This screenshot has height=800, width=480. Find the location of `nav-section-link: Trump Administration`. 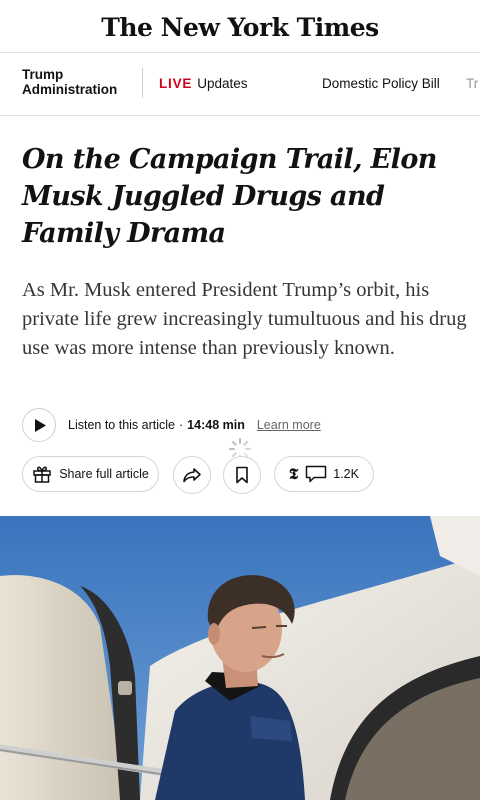

nav-section-link: Trump Administration is located at coordinates (76, 82).